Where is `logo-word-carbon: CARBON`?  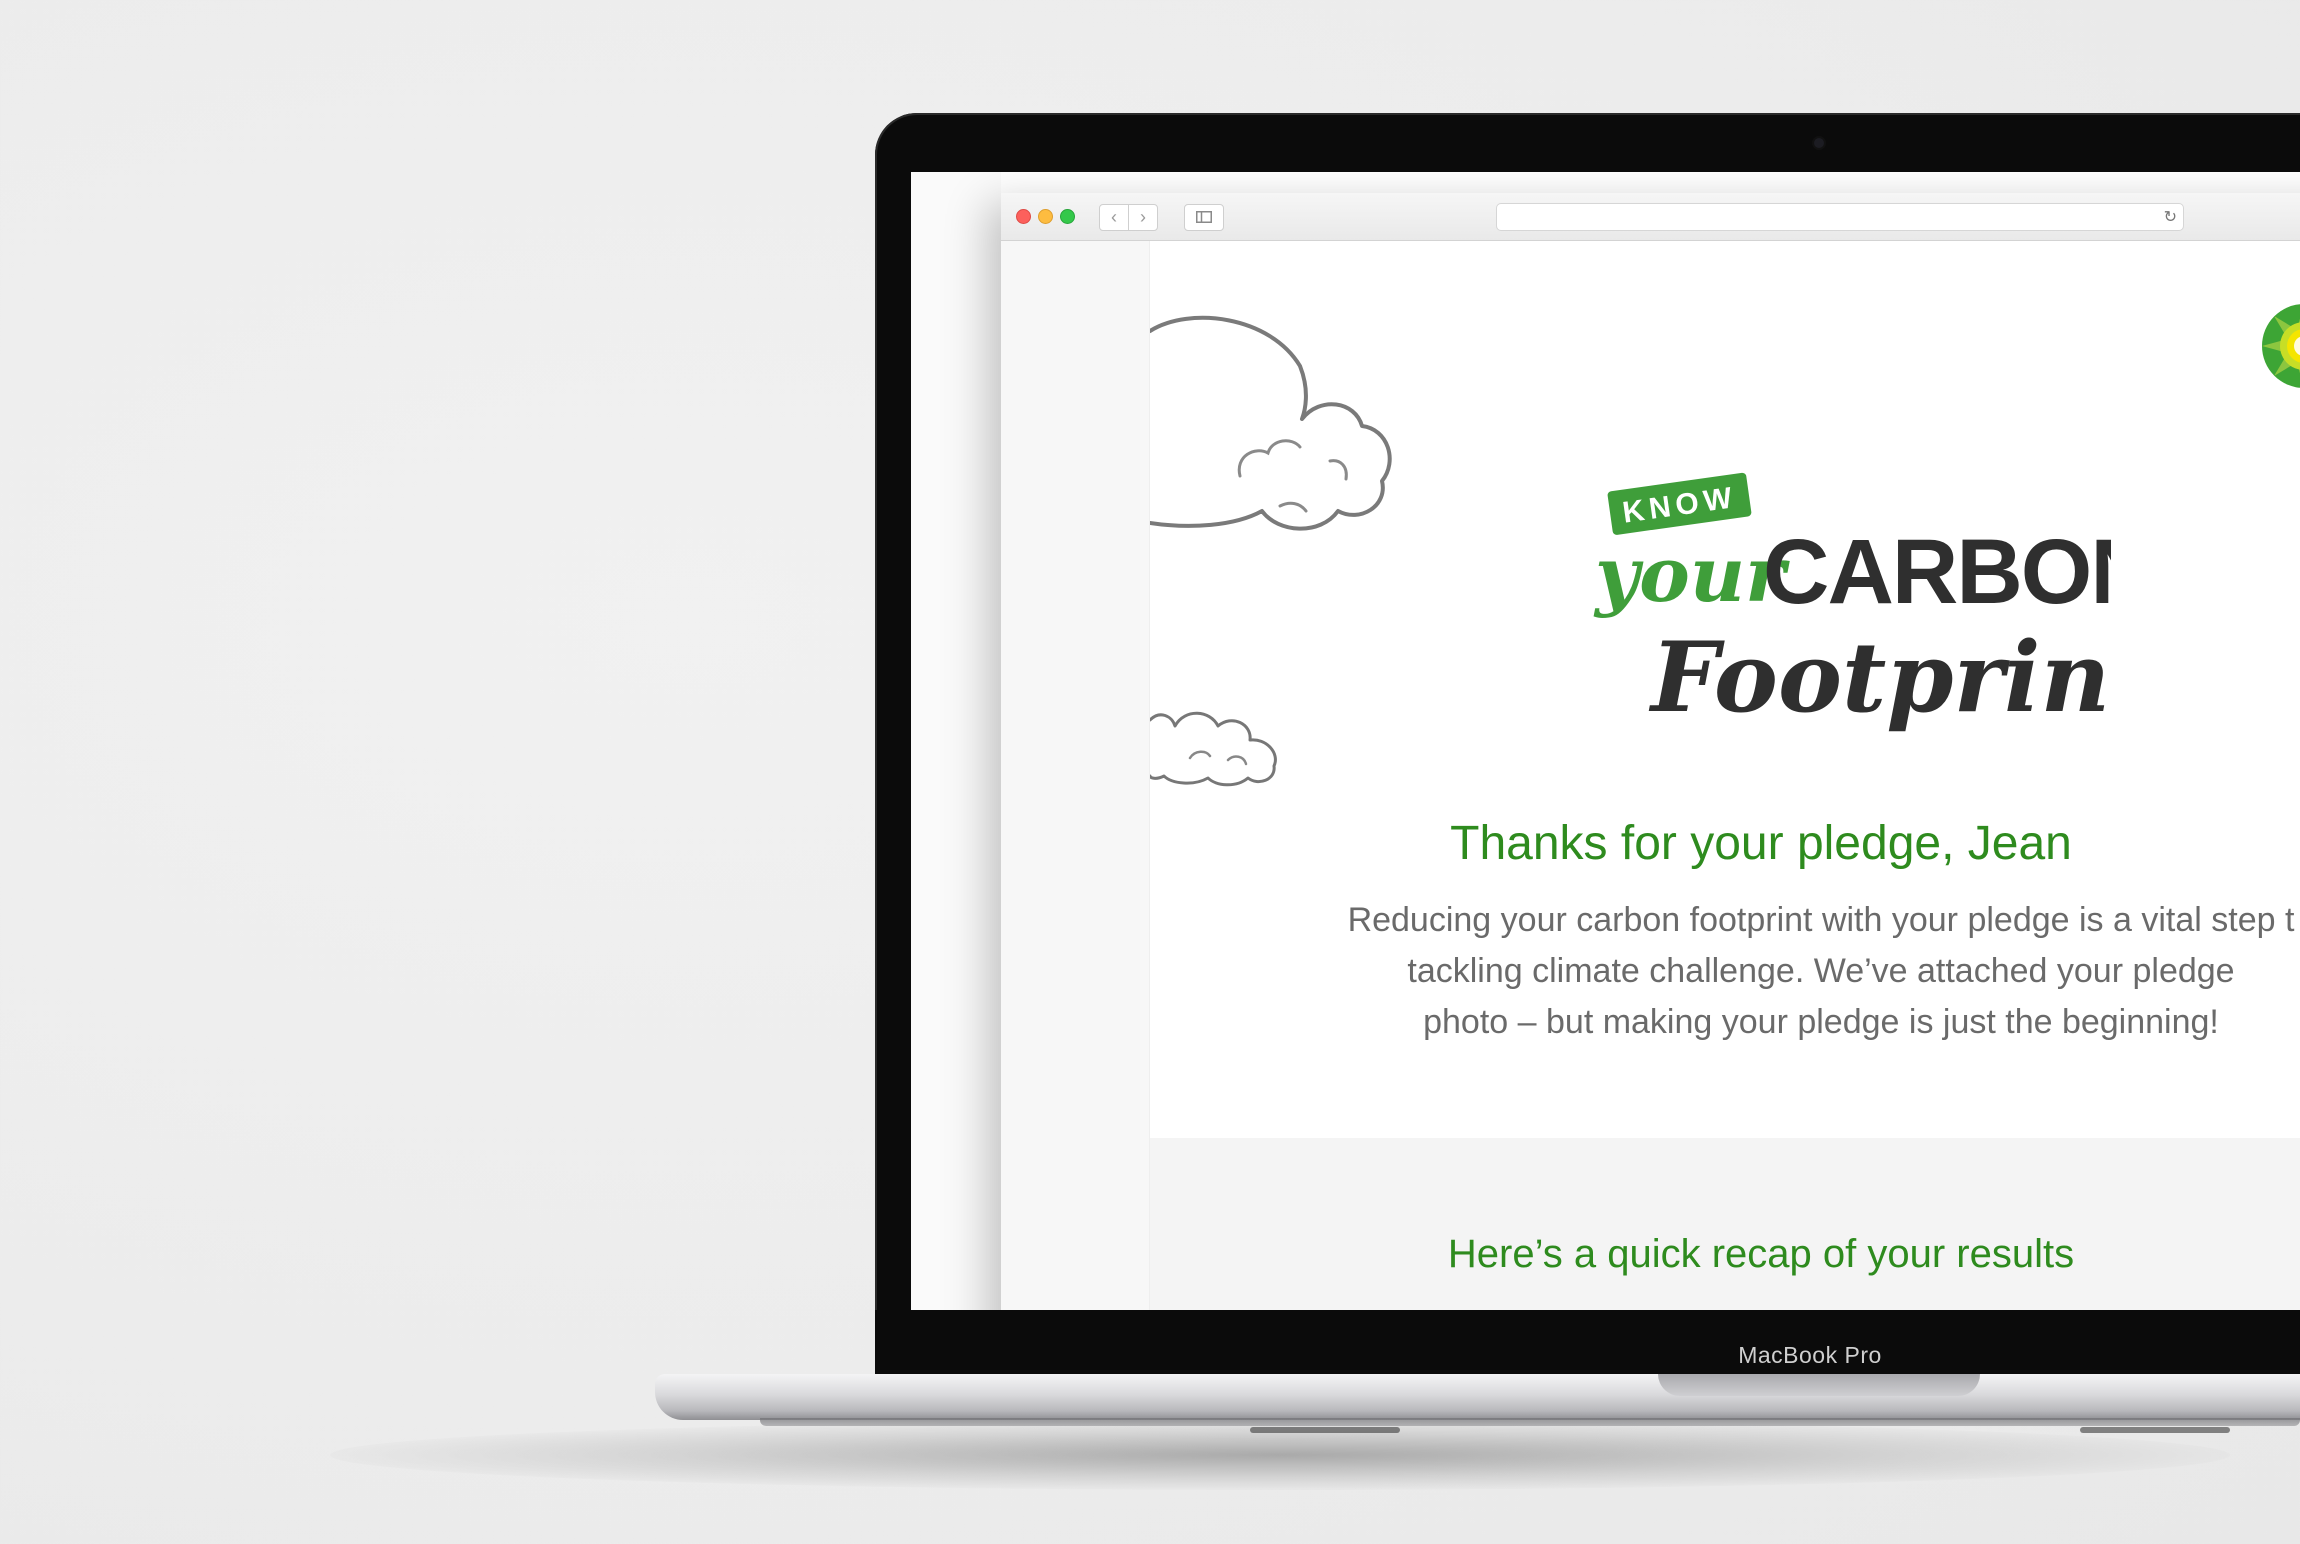
logo-word-carbon: CARBON is located at coordinates (1937, 572).